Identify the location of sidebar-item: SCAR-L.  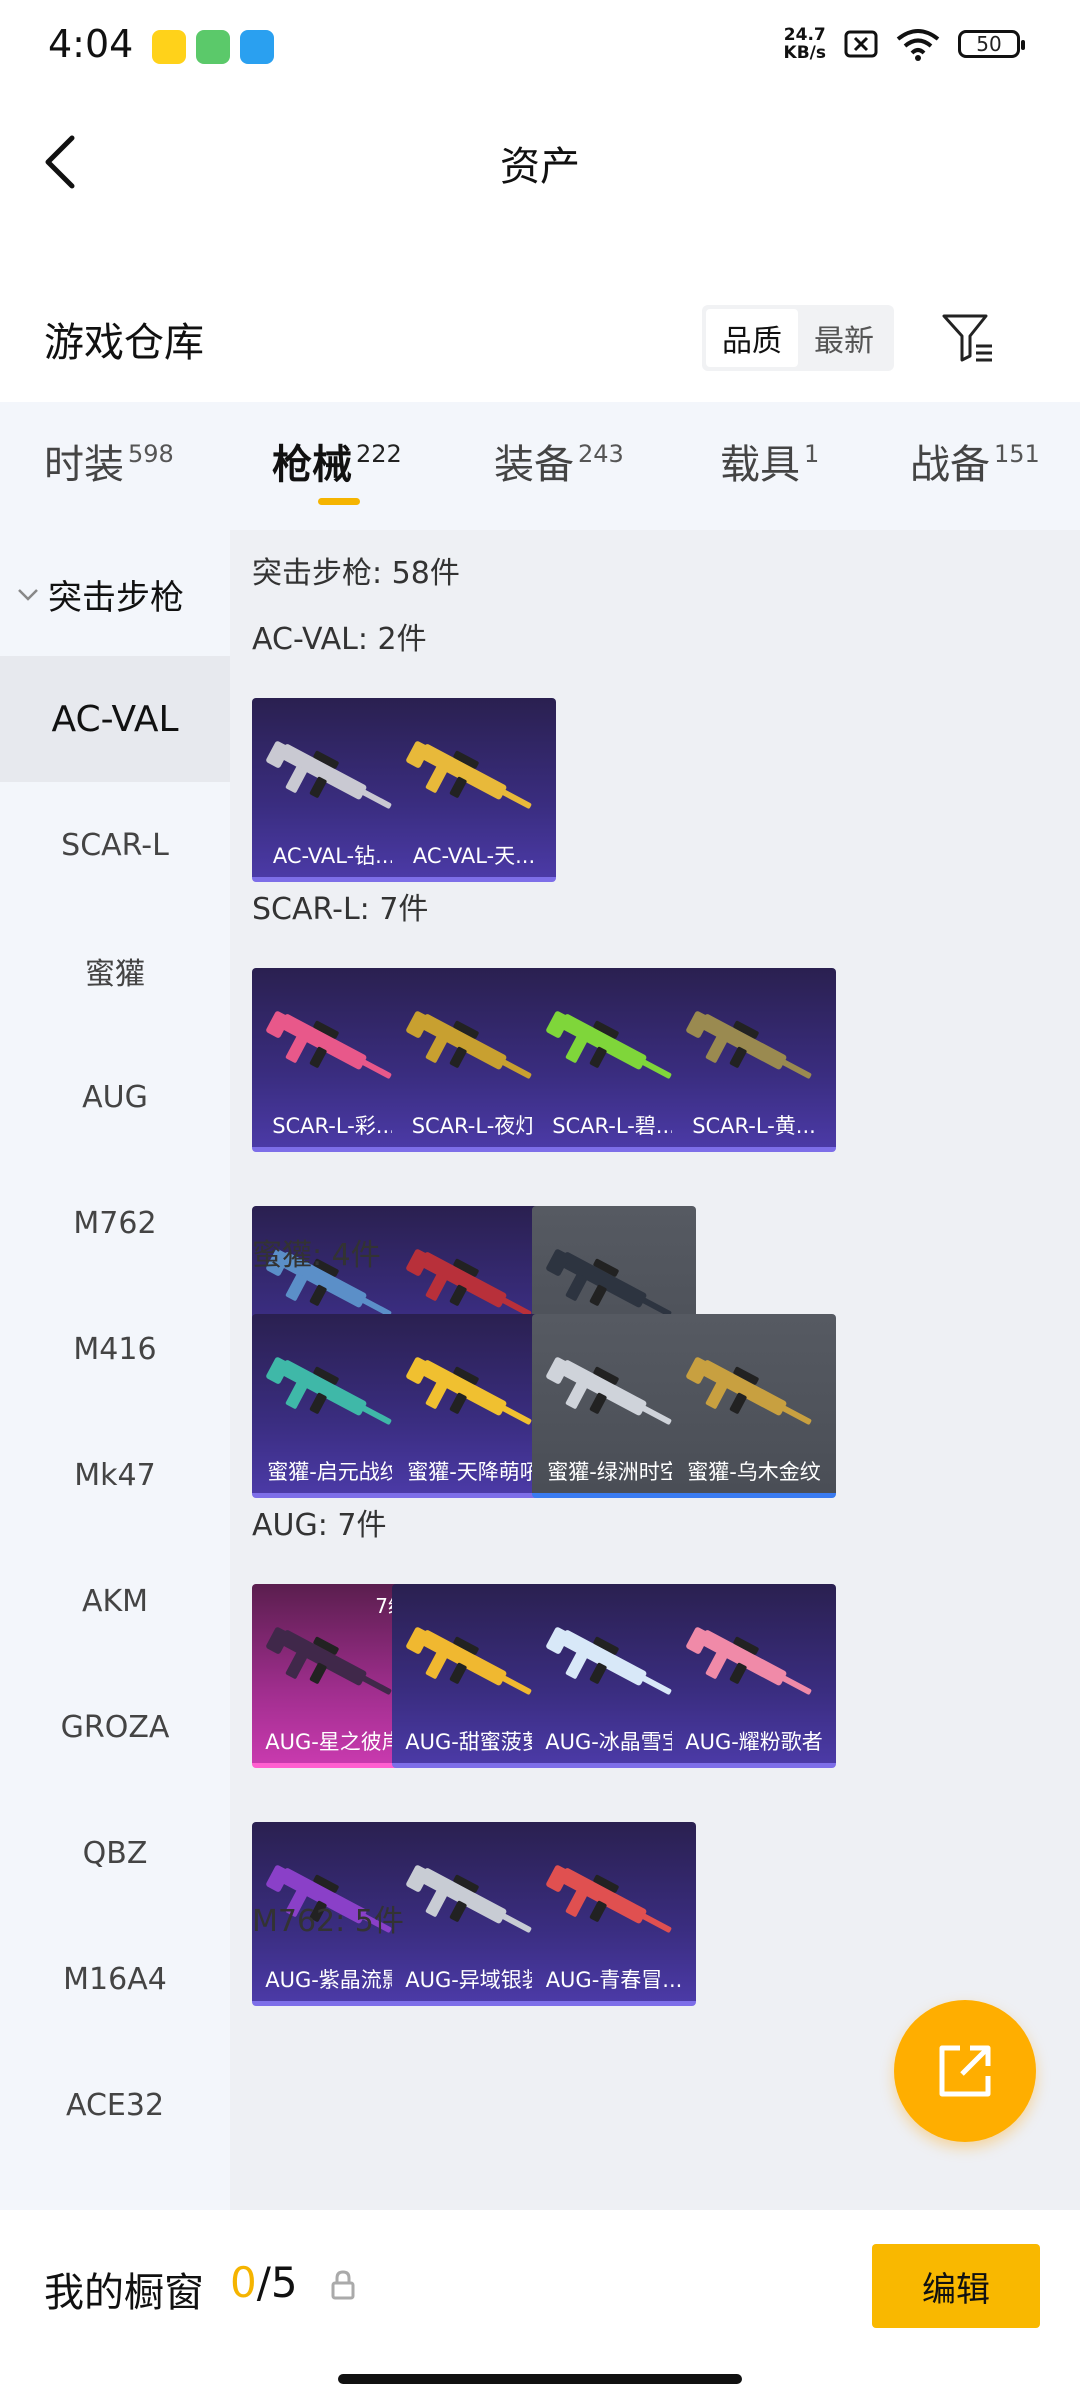
(115, 845).